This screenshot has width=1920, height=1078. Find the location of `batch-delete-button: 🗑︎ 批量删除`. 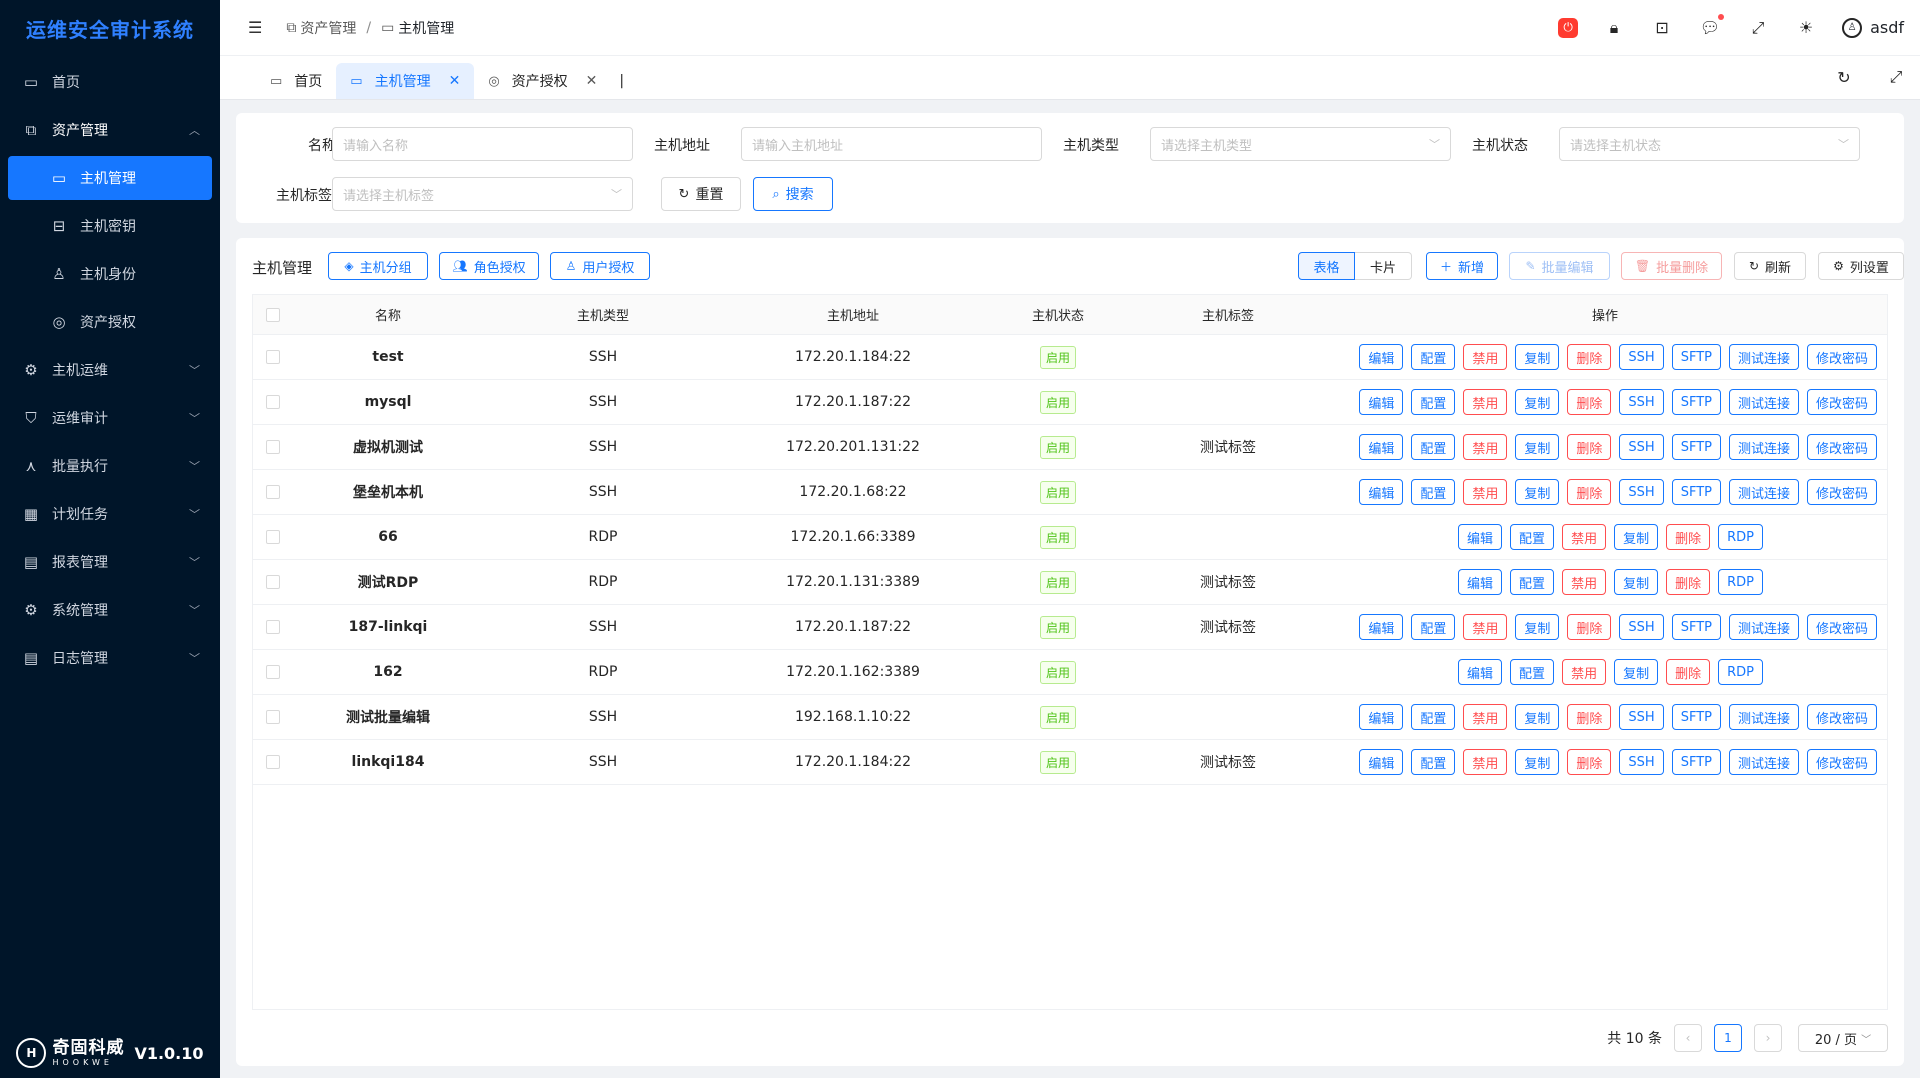

batch-delete-button: 🗑︎ 批量删除 is located at coordinates (1671, 266).